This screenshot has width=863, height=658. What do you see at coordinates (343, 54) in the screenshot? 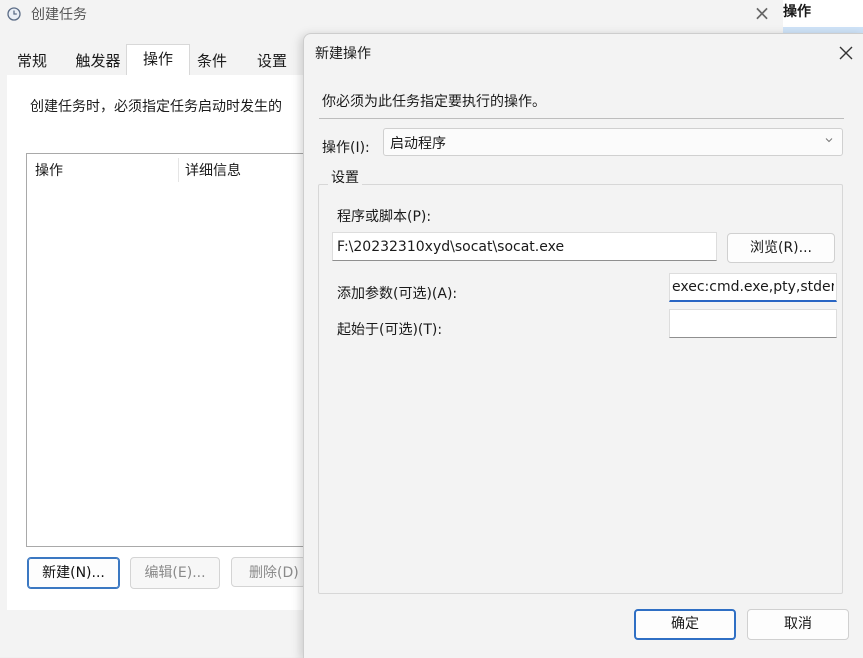
I see `dialog-title: 新建操作` at bounding box center [343, 54].